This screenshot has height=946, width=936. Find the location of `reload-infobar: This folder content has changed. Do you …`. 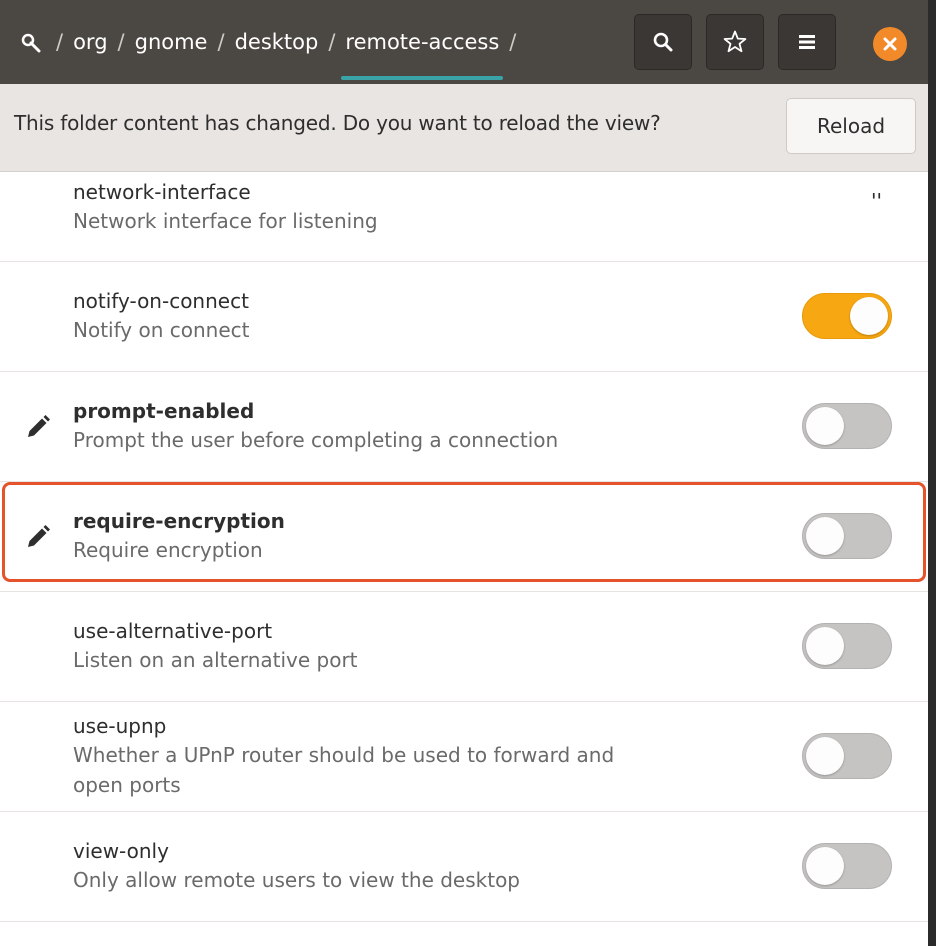

reload-infobar: This folder content has changed. Do you … is located at coordinates (464, 128).